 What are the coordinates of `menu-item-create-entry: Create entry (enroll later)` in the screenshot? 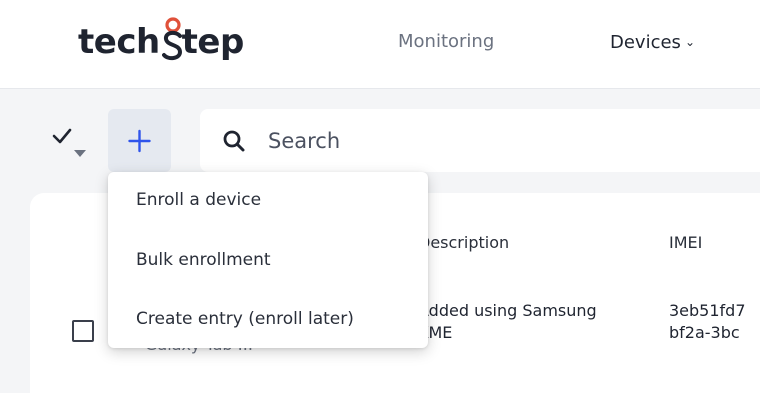 It's located at (245, 319).